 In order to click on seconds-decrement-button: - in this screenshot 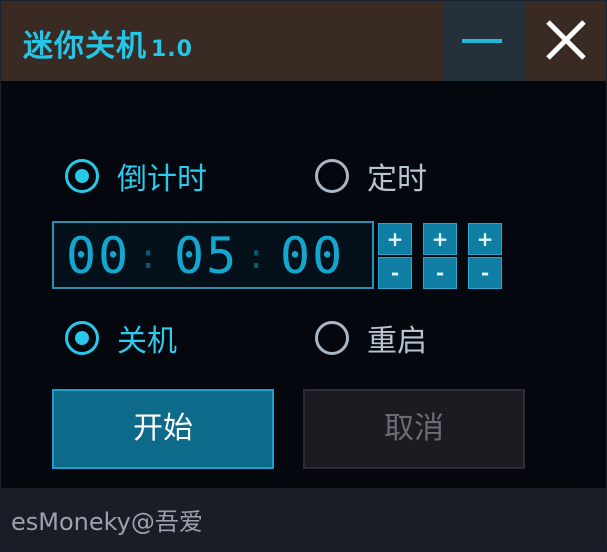, I will do `click(485, 273)`.